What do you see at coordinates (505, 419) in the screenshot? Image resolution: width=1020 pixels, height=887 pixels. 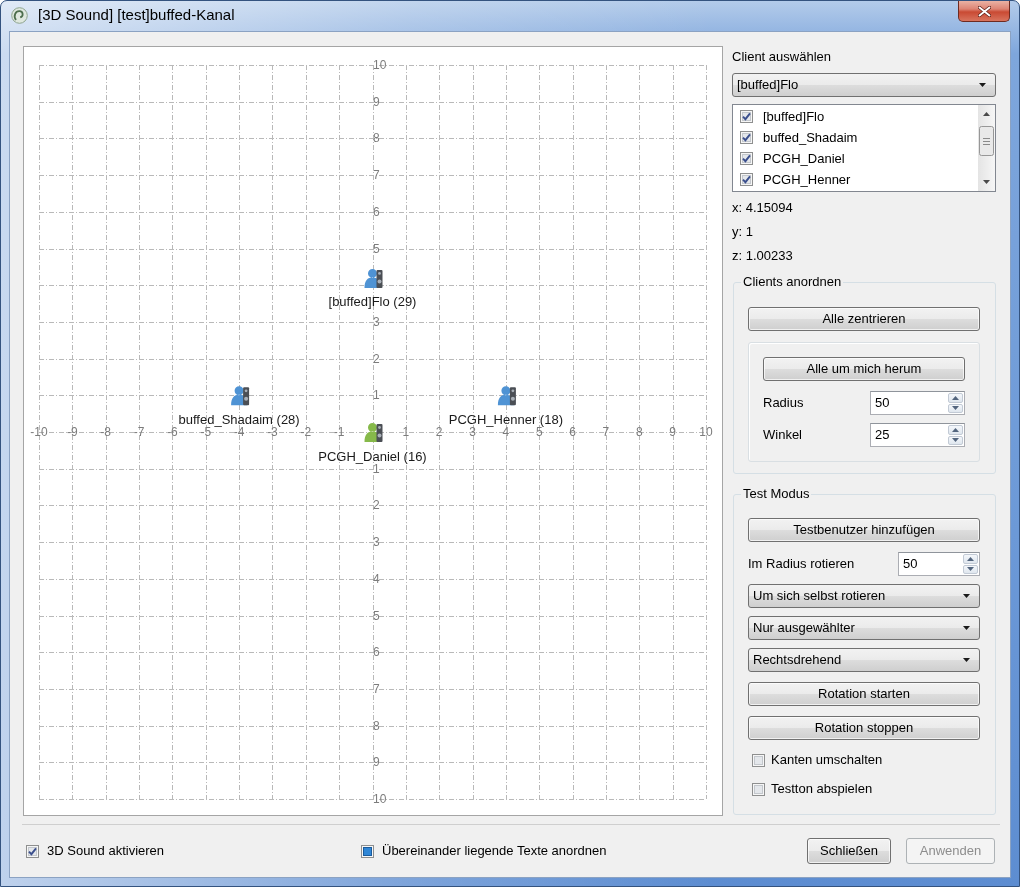 I see `client-label: PCGH_Henner (18)` at bounding box center [505, 419].